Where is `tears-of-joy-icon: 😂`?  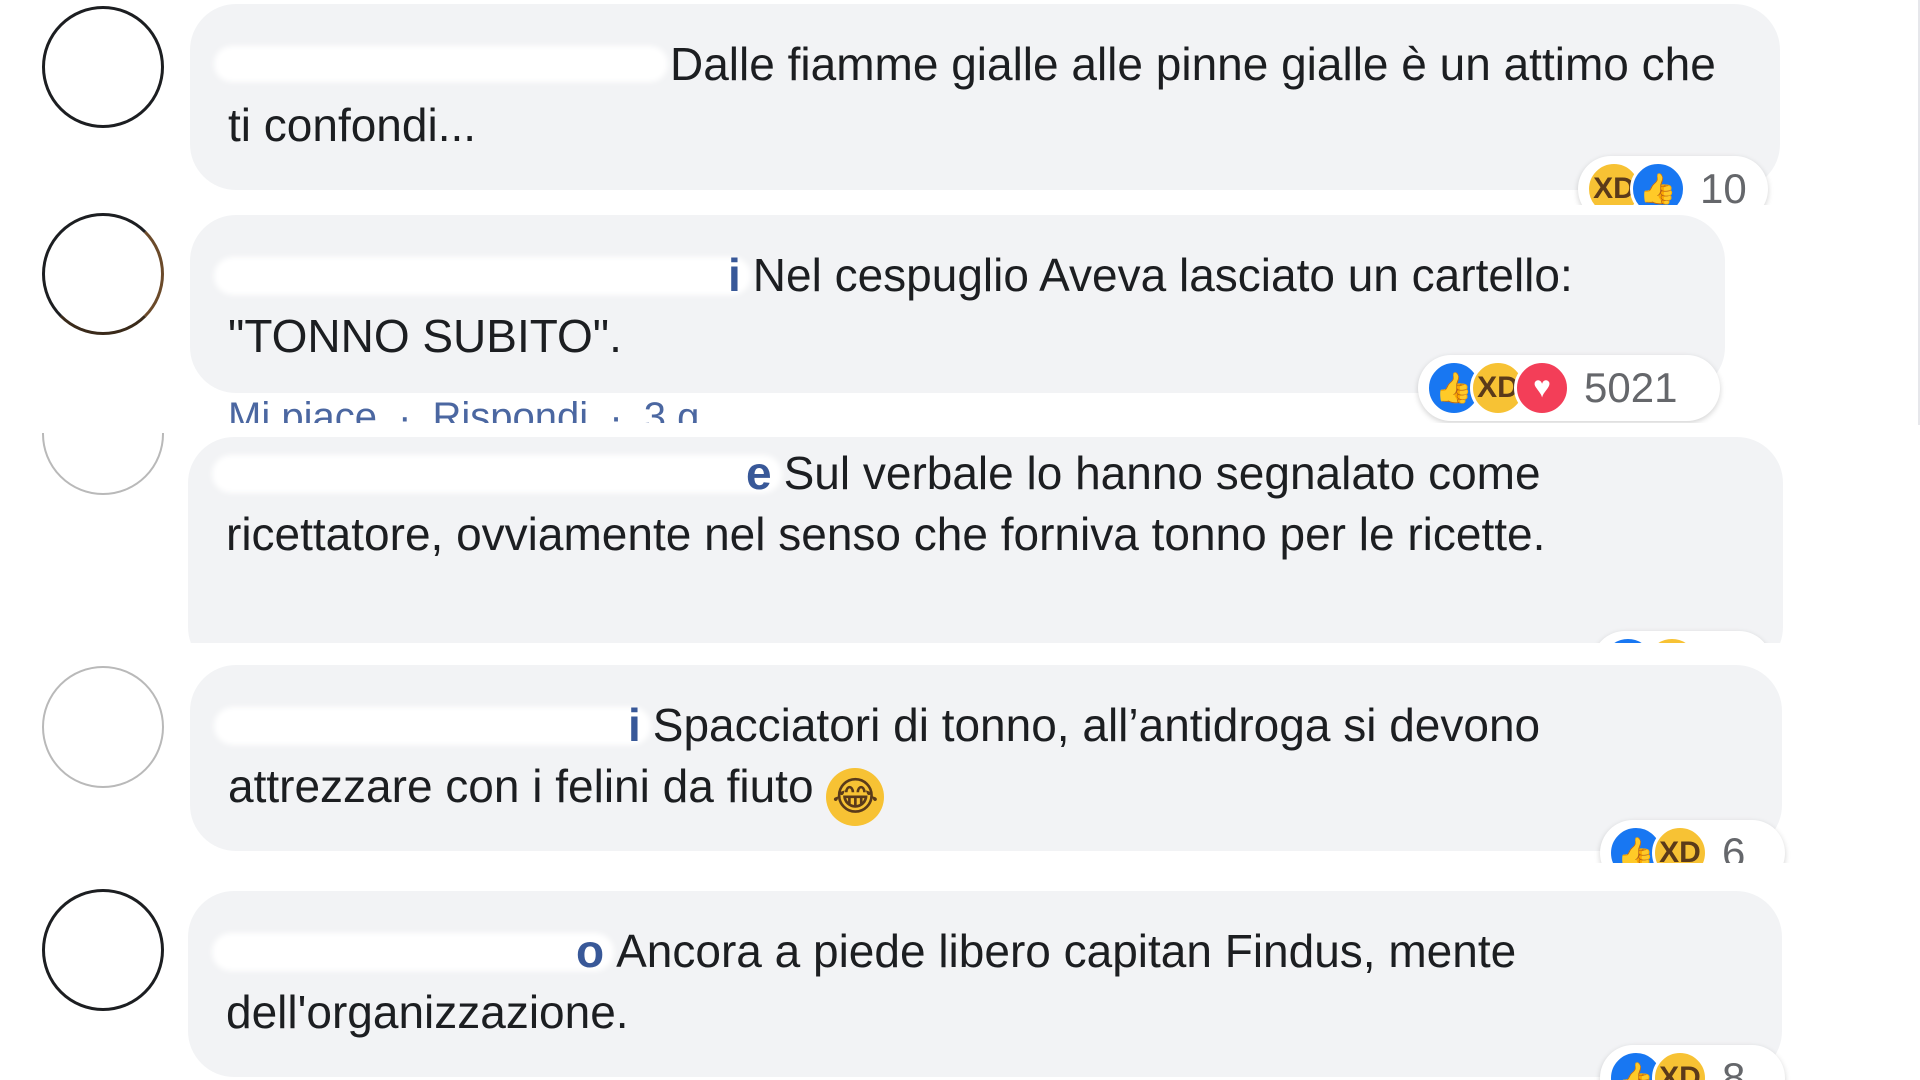 tears-of-joy-icon: 😂 is located at coordinates (855, 797).